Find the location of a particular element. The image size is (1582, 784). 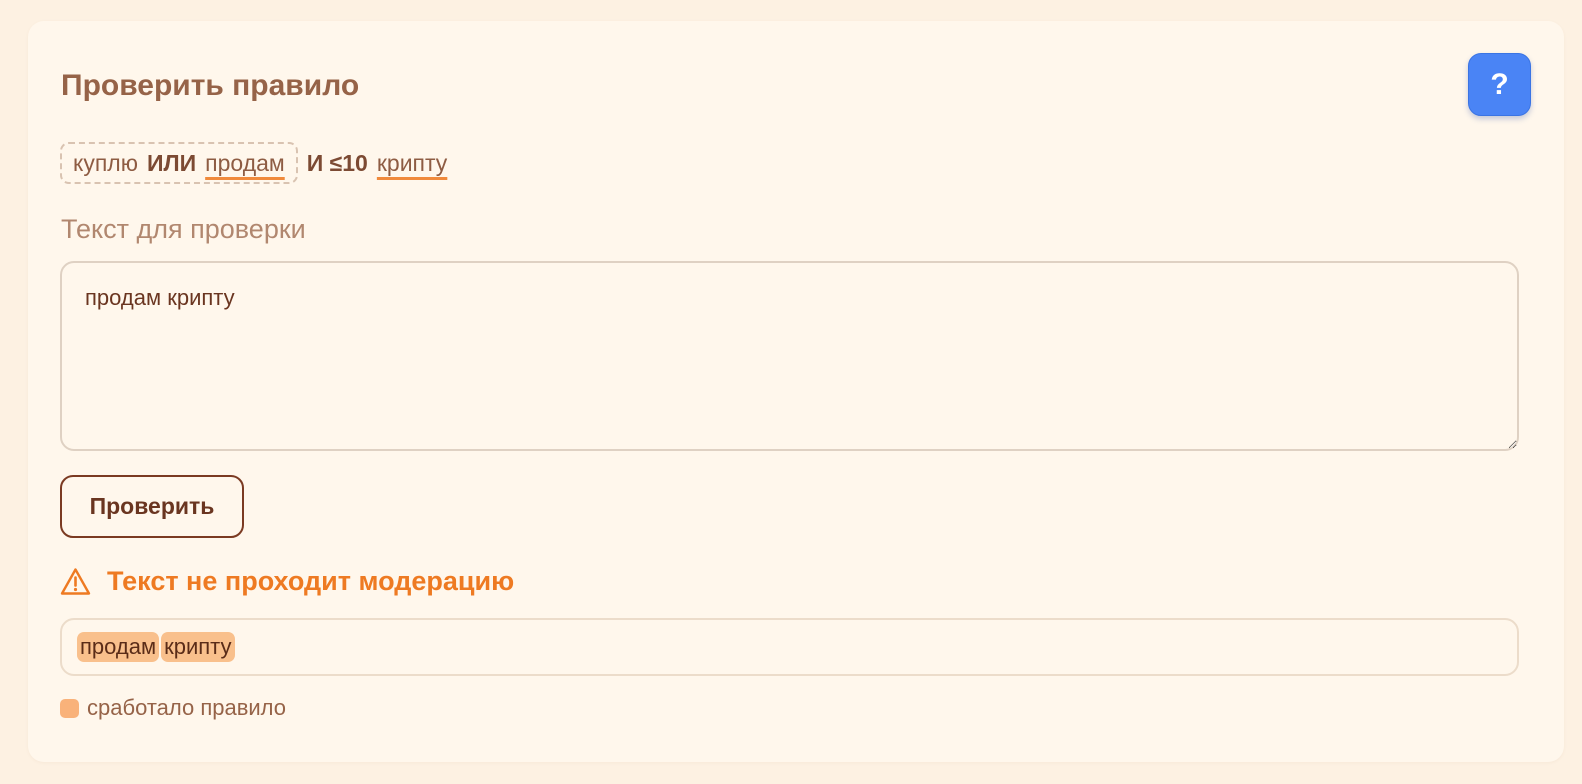

warning-icon is located at coordinates (75, 581).